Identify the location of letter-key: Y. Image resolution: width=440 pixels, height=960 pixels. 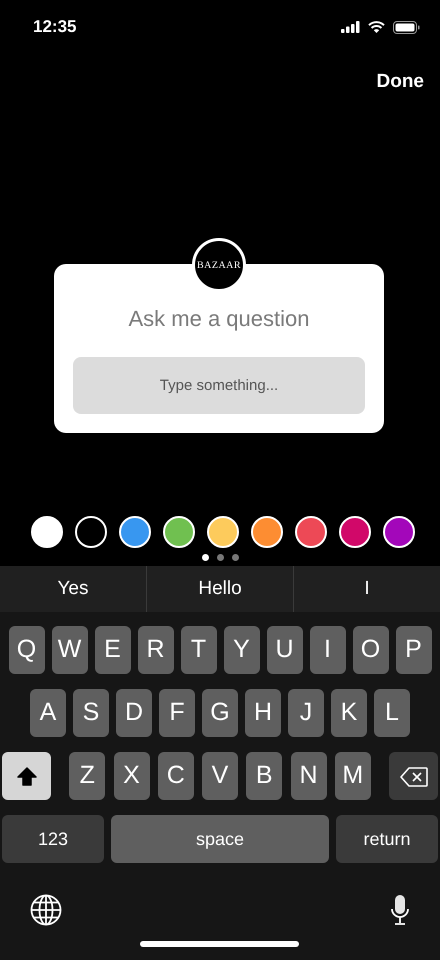
(242, 650).